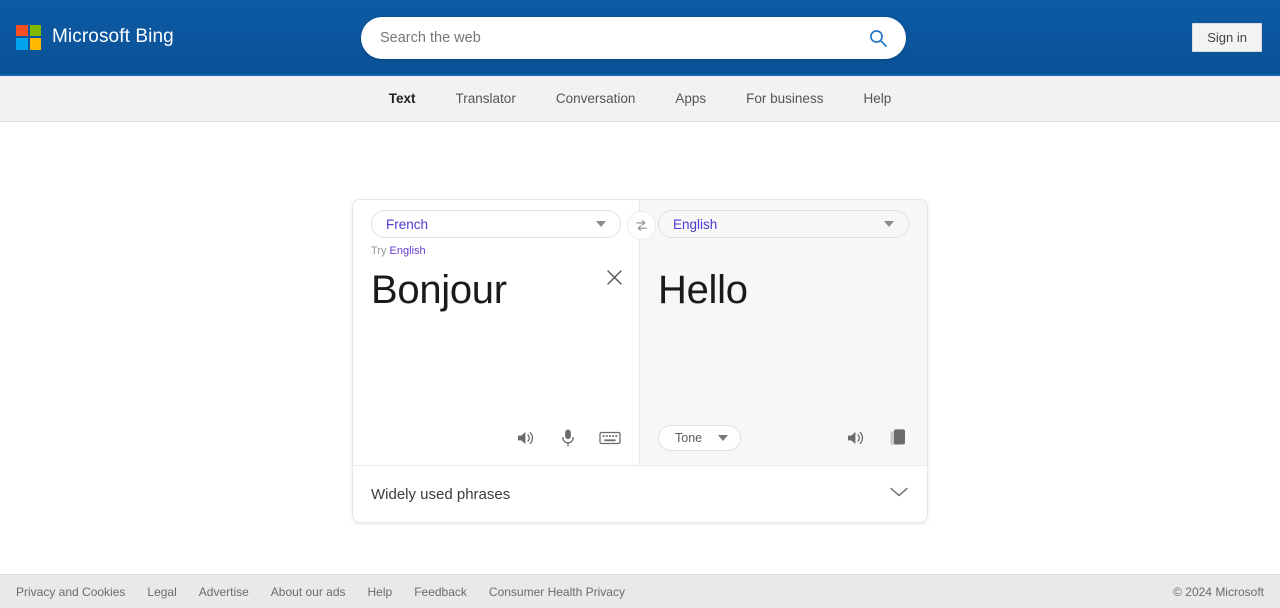  Describe the element at coordinates (610, 438) in the screenshot. I see `keyboard-icon` at that location.